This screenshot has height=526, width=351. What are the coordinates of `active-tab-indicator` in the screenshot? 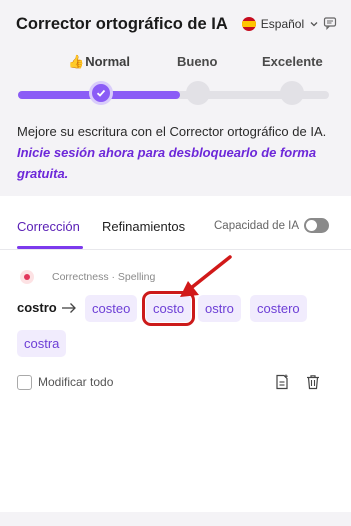 It's located at (50, 247).